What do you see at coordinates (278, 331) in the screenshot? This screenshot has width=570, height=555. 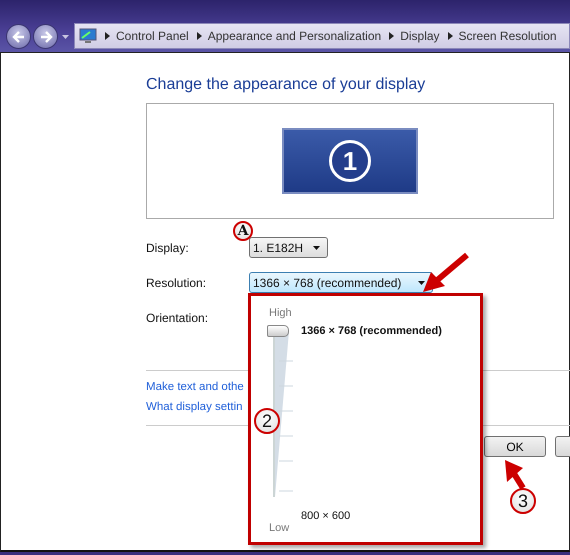 I see `slider-thumb` at bounding box center [278, 331].